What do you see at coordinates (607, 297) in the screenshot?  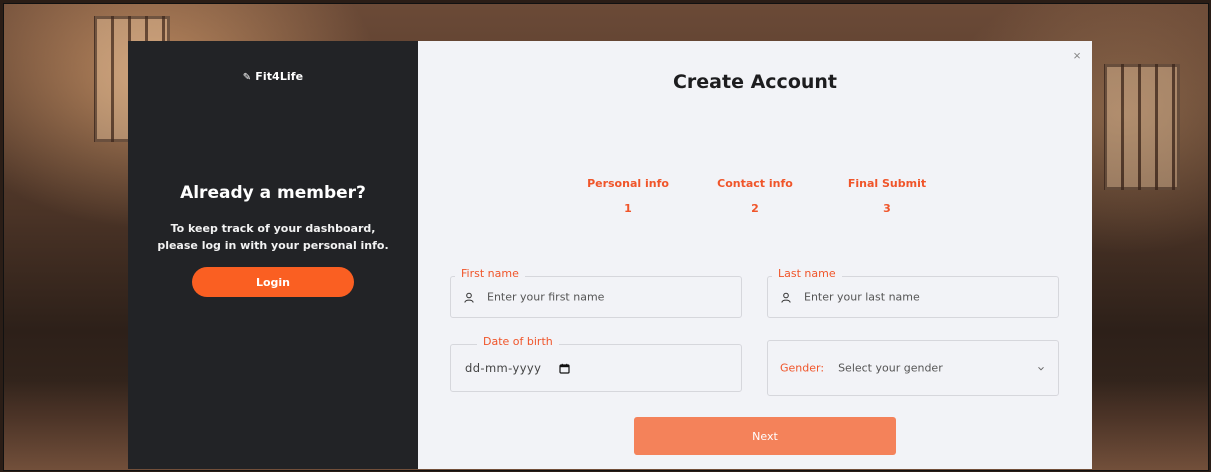 I see `first-name-input` at bounding box center [607, 297].